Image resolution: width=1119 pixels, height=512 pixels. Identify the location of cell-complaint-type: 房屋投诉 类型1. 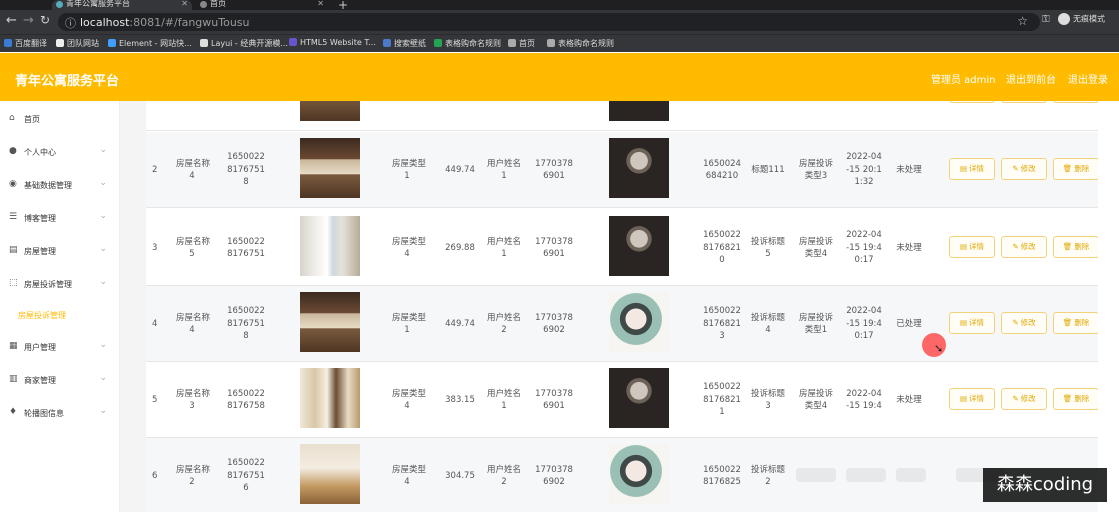
(815, 324).